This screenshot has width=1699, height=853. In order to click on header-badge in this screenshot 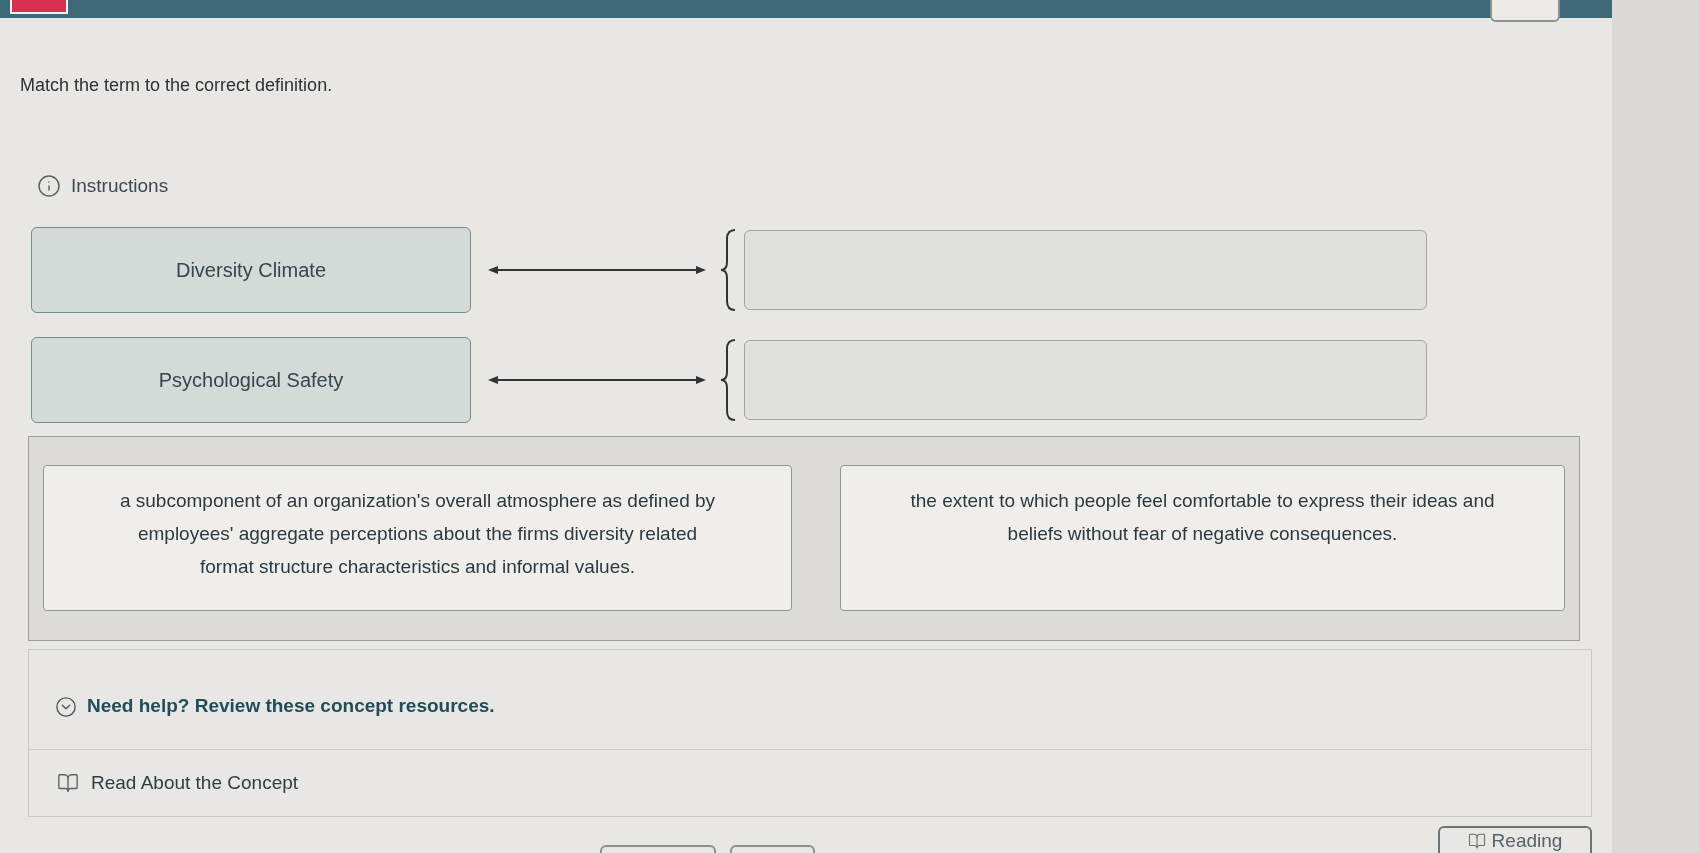, I will do `click(39, 7)`.